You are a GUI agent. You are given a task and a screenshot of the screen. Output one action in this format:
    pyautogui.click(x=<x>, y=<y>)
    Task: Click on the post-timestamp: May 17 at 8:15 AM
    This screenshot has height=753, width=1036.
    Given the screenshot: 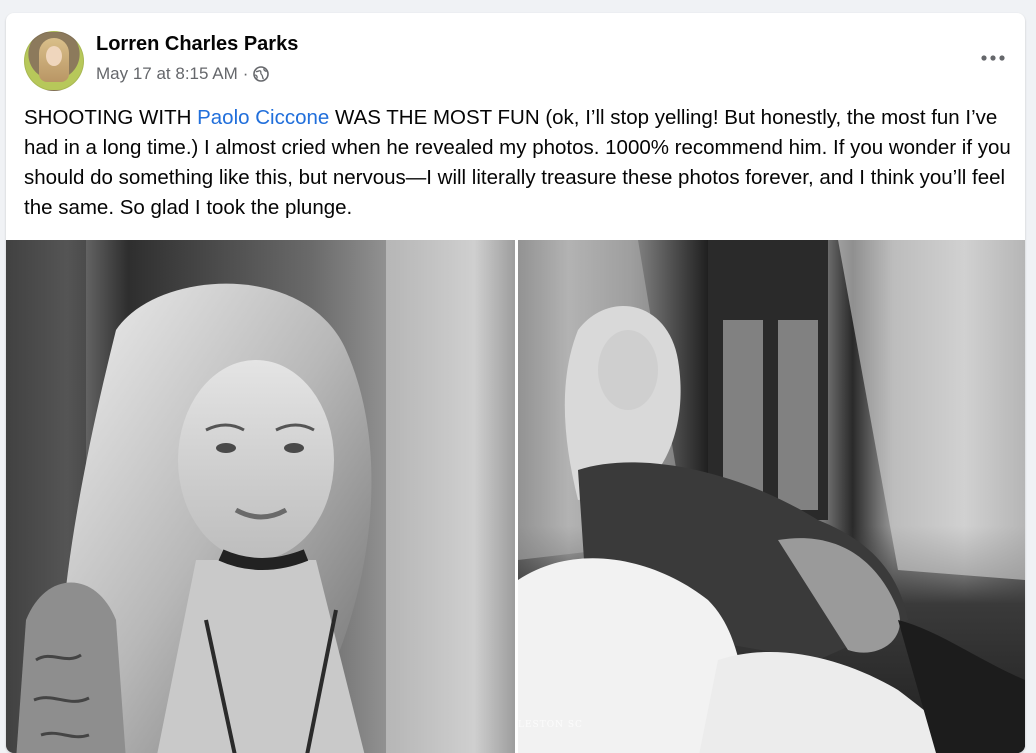 What is the action you would take?
    pyautogui.click(x=167, y=74)
    